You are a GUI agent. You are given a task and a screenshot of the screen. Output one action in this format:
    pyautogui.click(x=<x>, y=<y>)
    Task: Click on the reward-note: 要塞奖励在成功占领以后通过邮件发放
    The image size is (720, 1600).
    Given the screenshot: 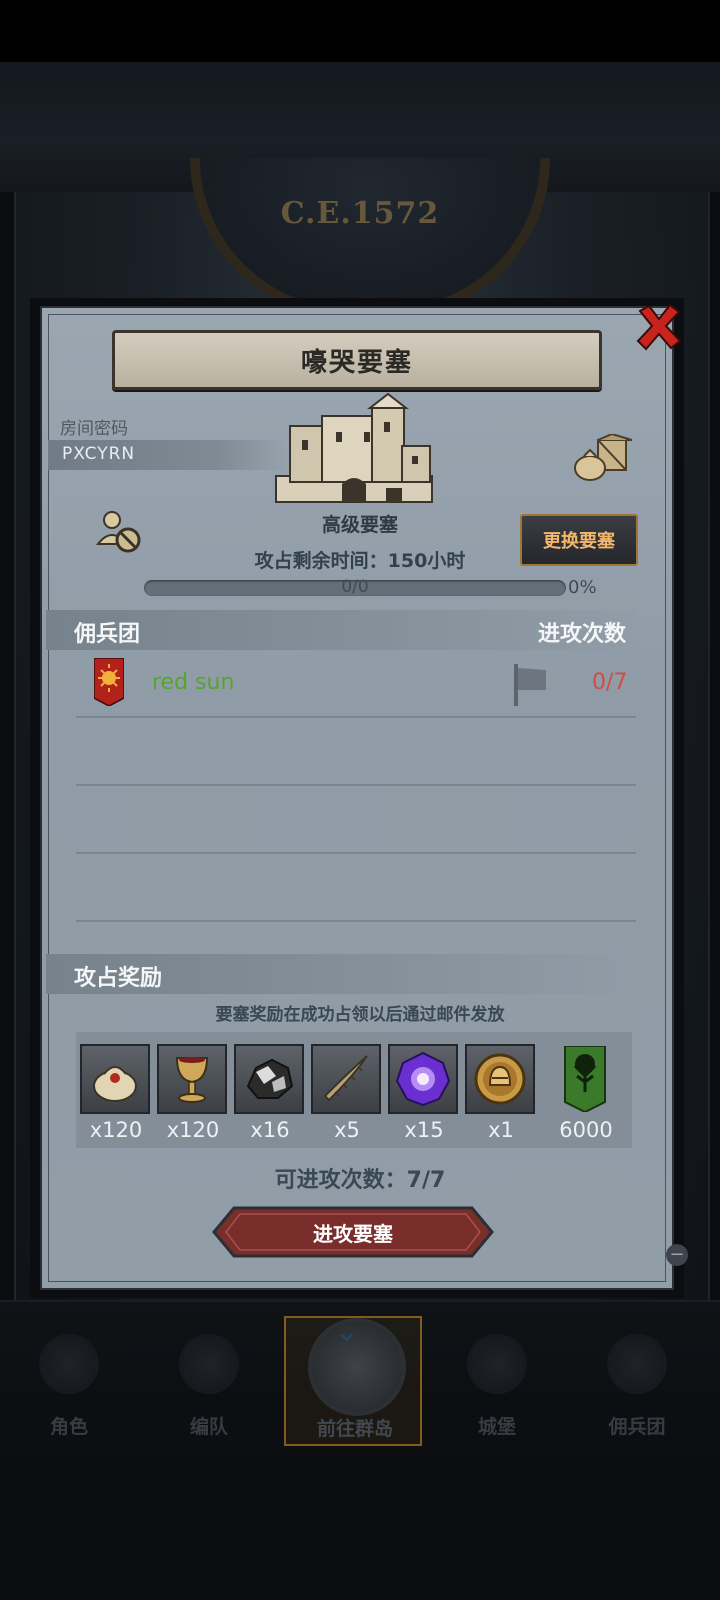 What is the action you would take?
    pyautogui.click(x=360, y=1015)
    